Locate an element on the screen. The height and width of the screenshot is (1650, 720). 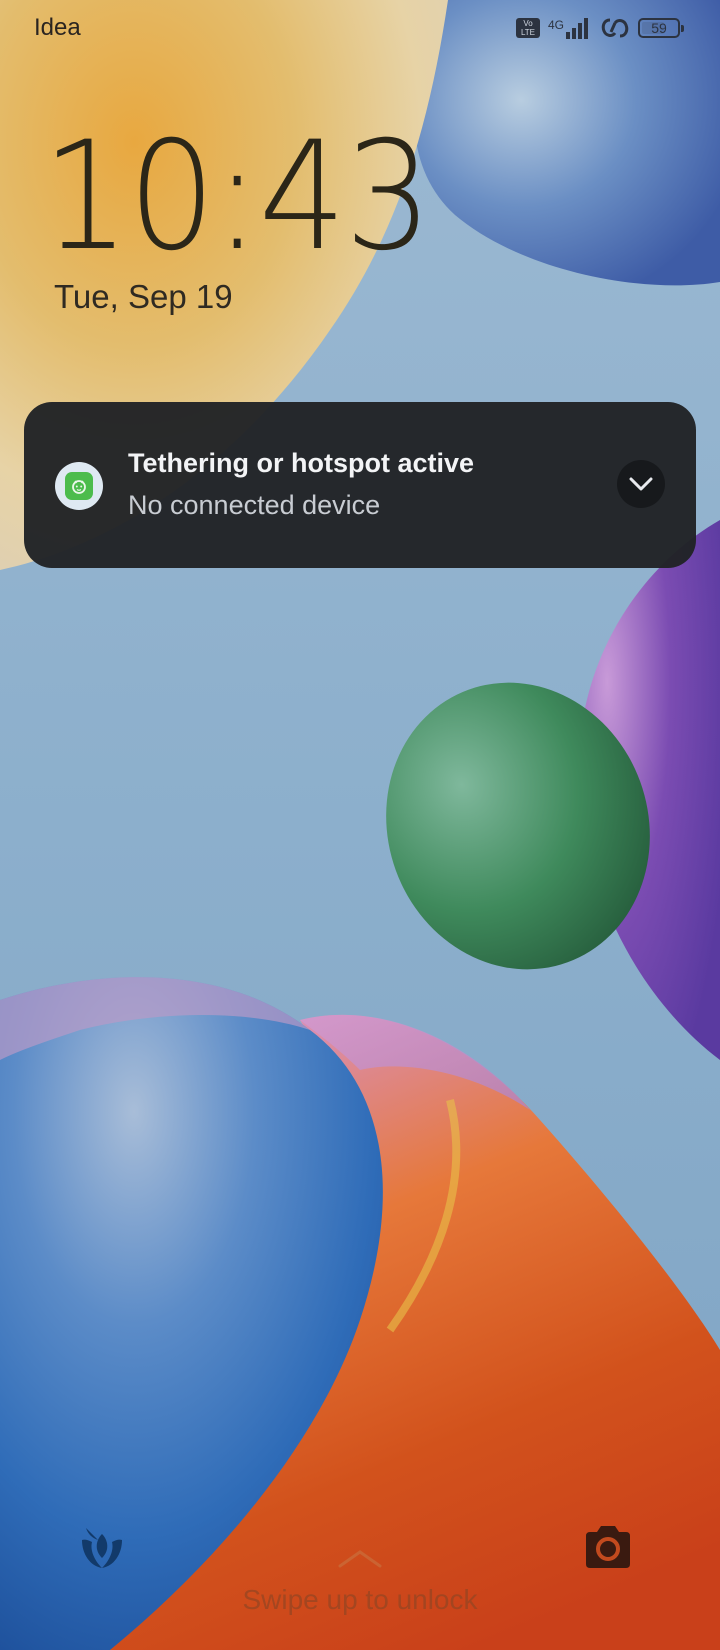
android-icon is located at coordinates (79, 486).